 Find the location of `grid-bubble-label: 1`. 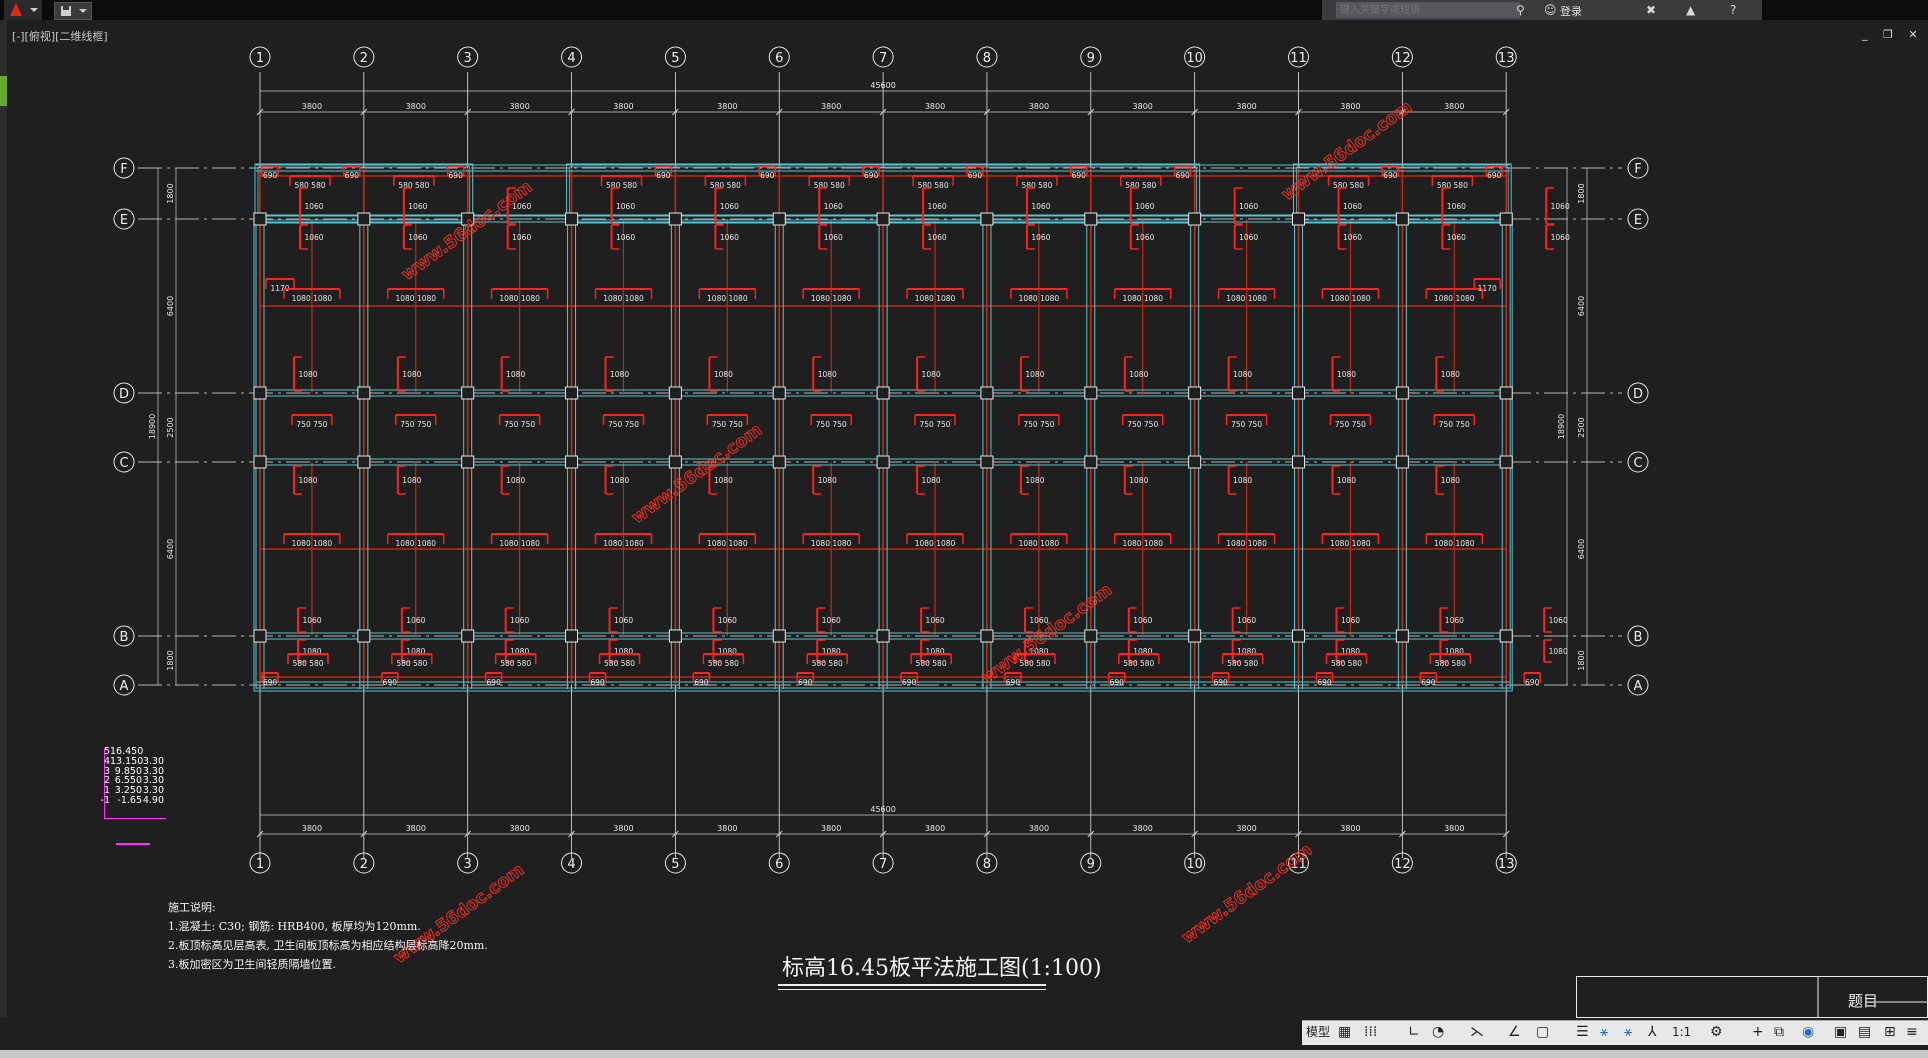

grid-bubble-label: 1 is located at coordinates (260, 58).